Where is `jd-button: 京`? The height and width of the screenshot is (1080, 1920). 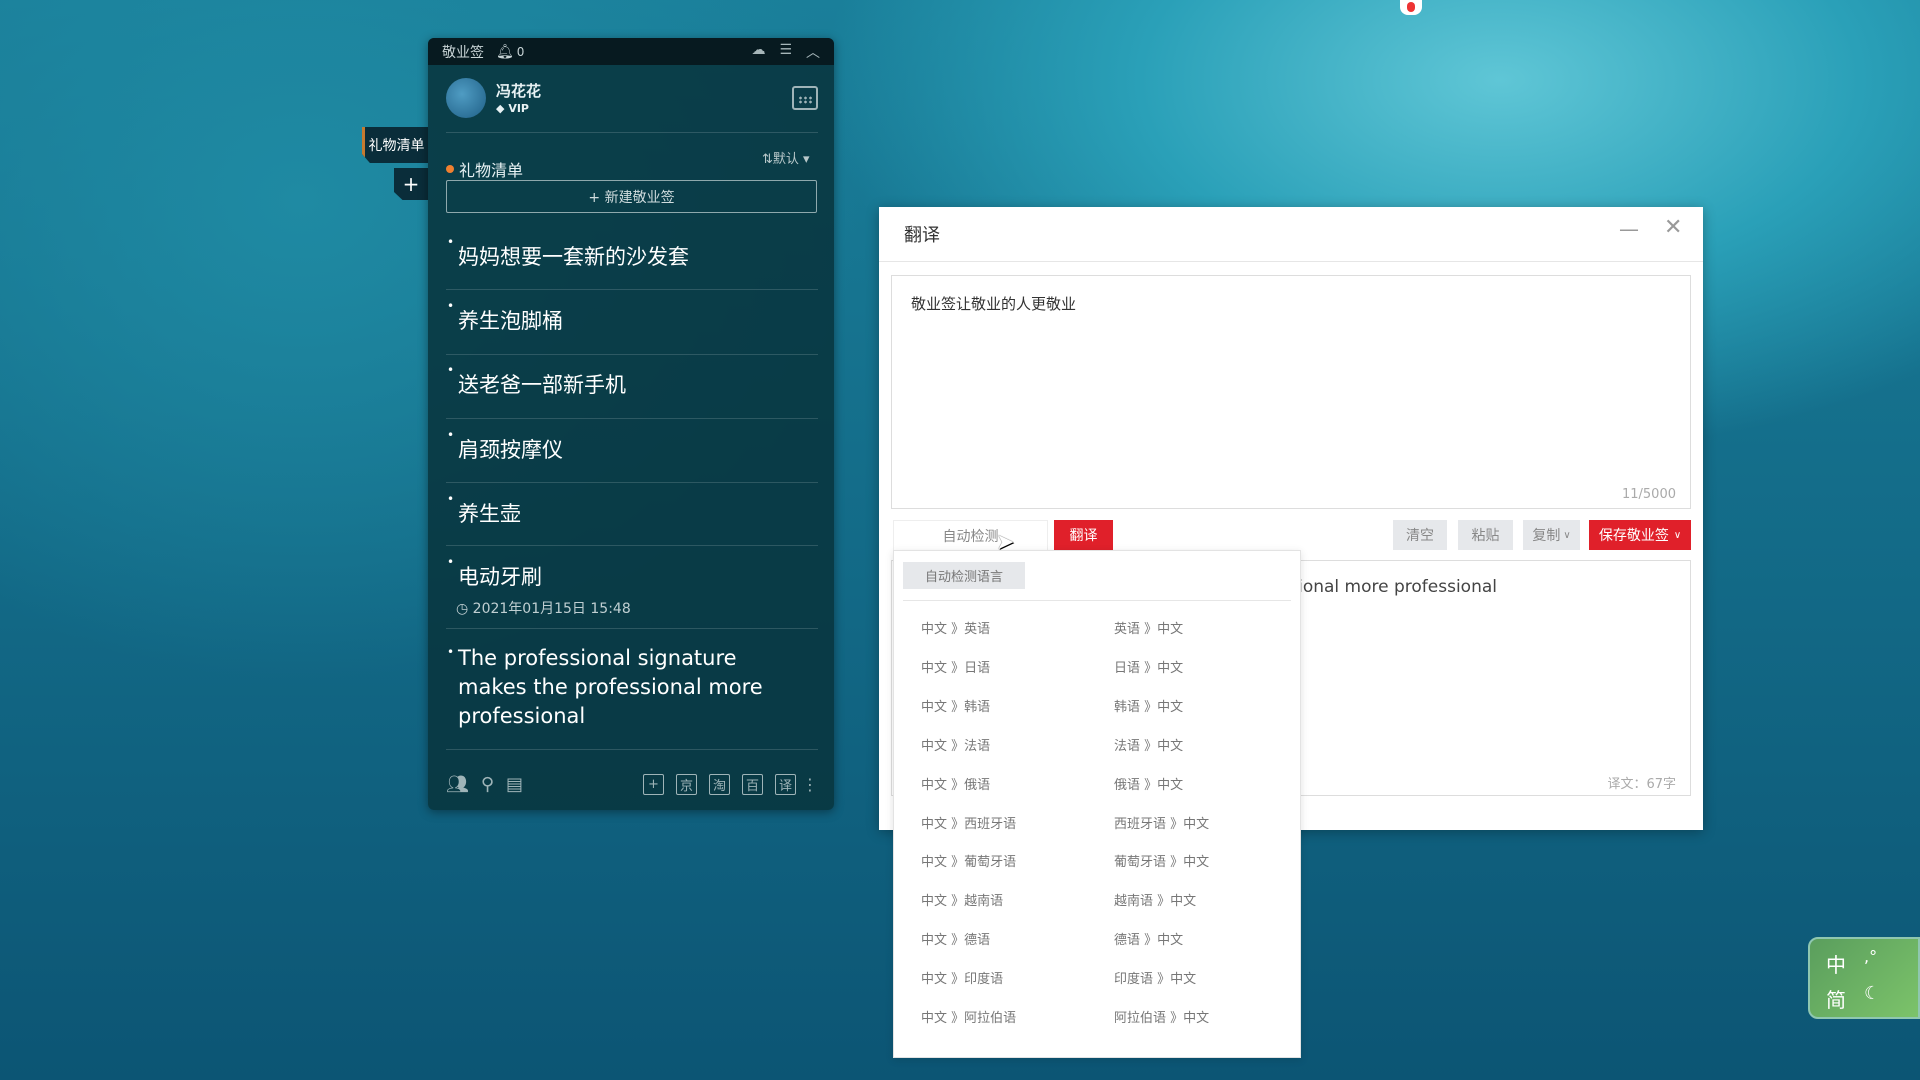
jd-button: 京 is located at coordinates (686, 784).